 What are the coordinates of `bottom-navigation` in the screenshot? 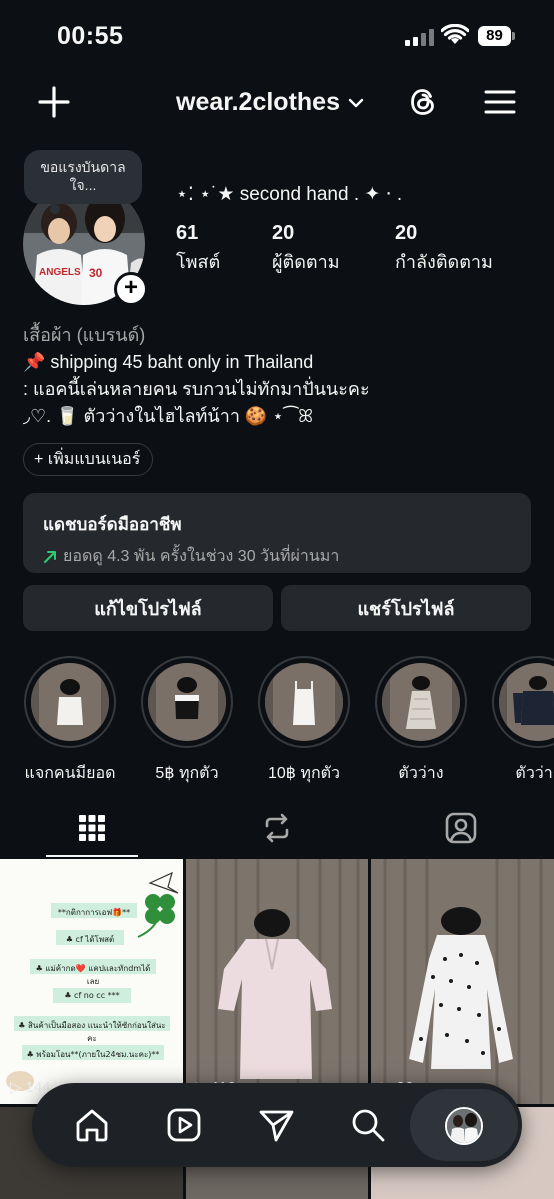 It's located at (277, 1125).